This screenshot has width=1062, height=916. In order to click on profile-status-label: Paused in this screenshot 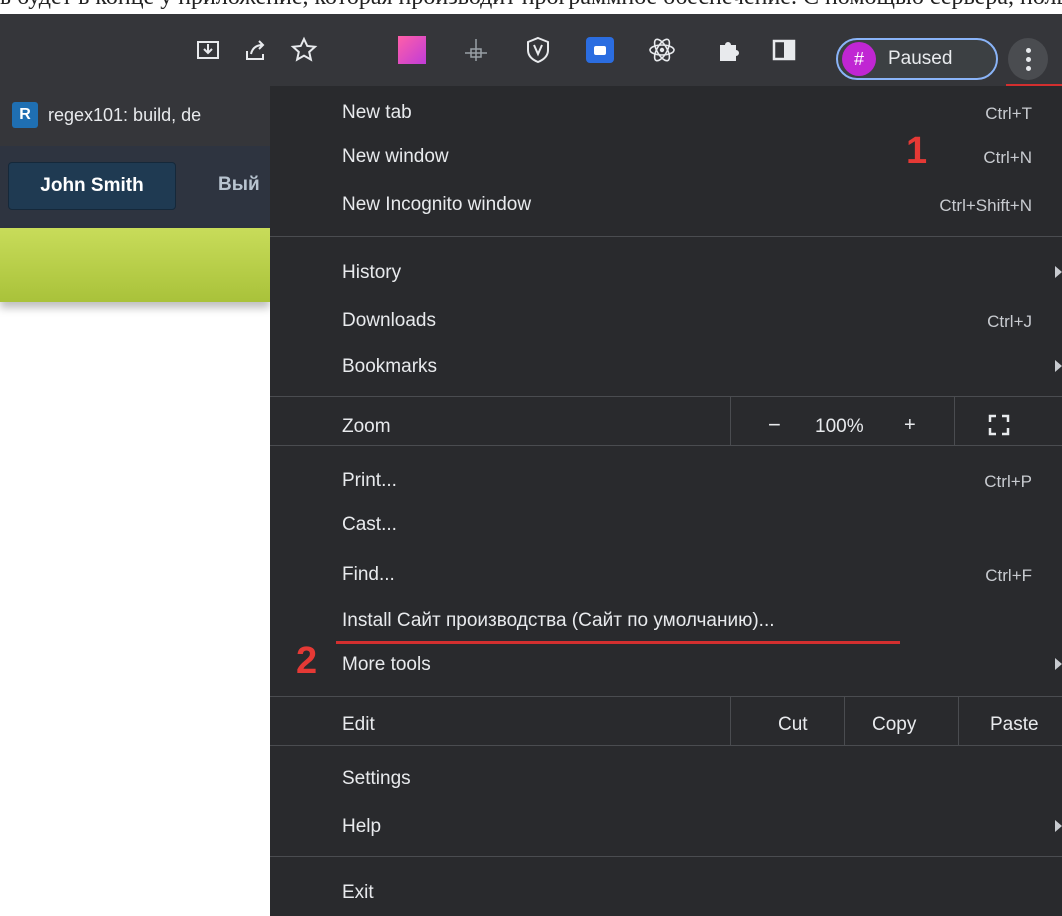, I will do `click(920, 58)`.